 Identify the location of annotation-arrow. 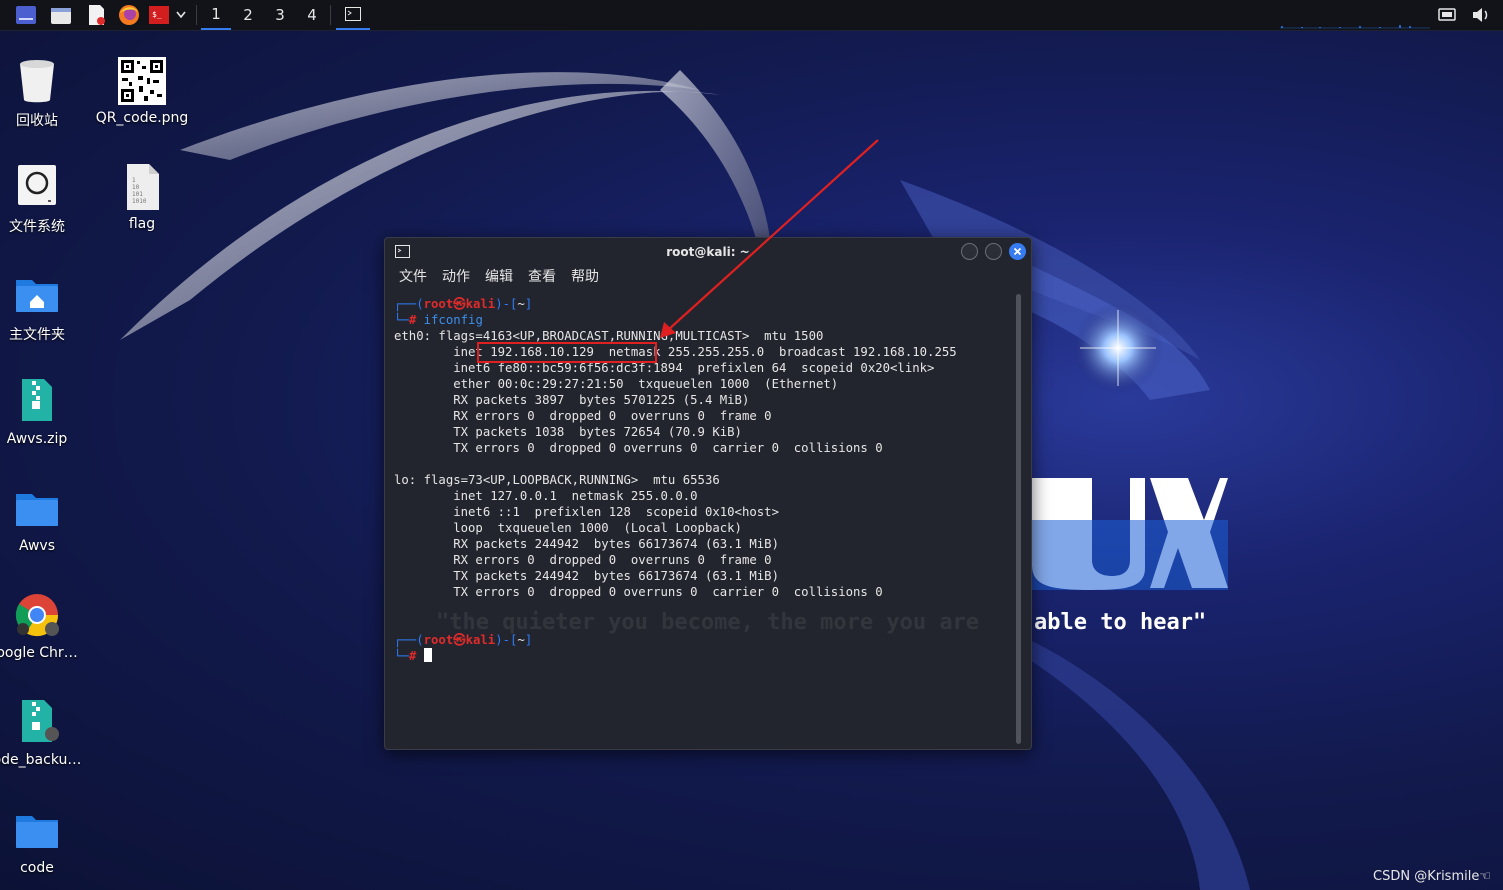
(773, 235).